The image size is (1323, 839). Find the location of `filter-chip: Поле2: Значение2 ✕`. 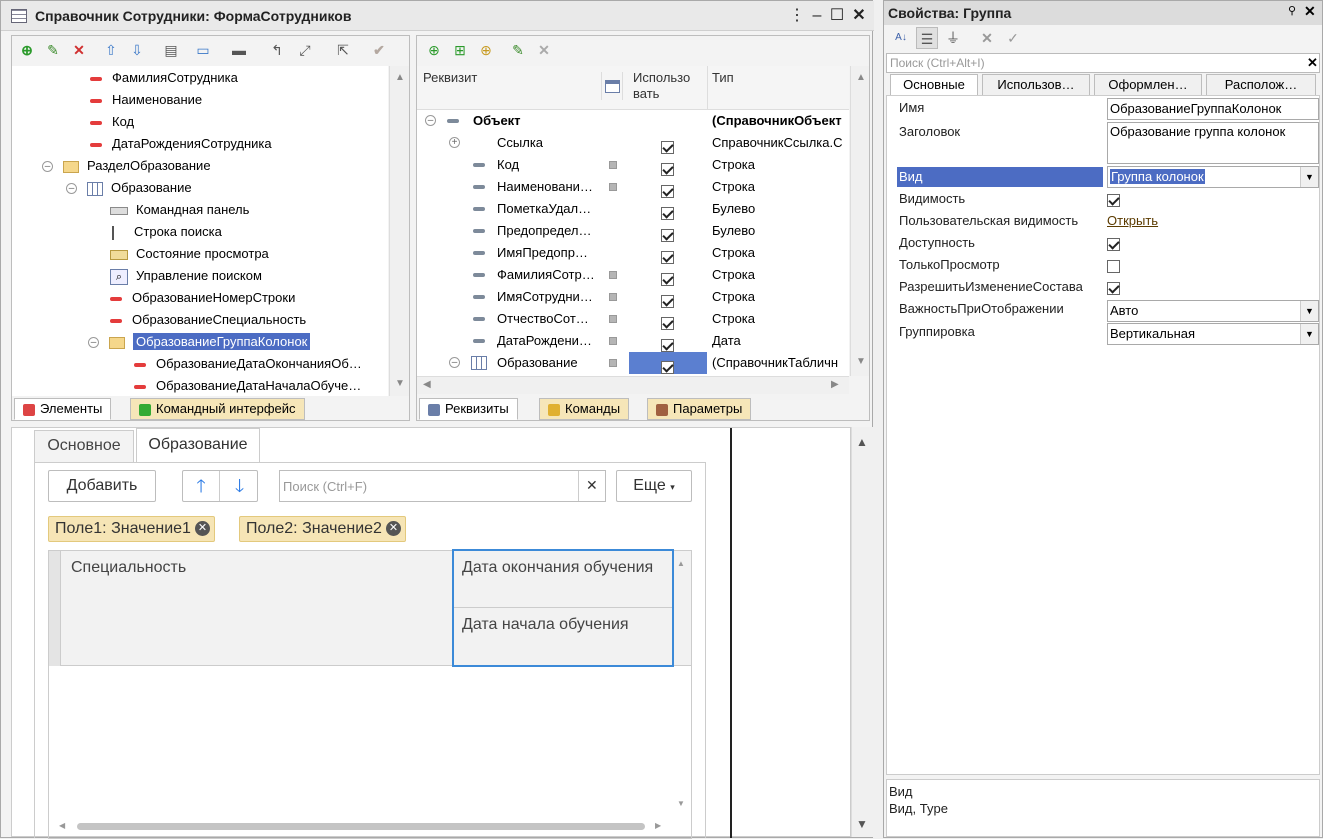

filter-chip: Поле2: Значение2 ✕ is located at coordinates (322, 529).